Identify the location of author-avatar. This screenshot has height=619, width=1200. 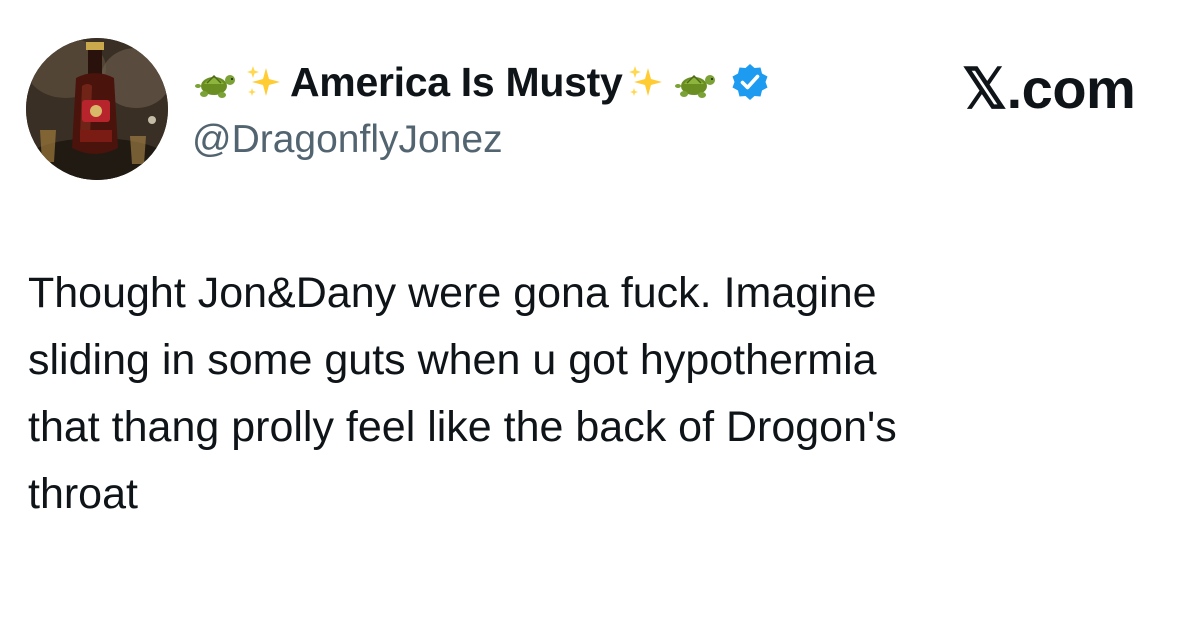
(97, 109).